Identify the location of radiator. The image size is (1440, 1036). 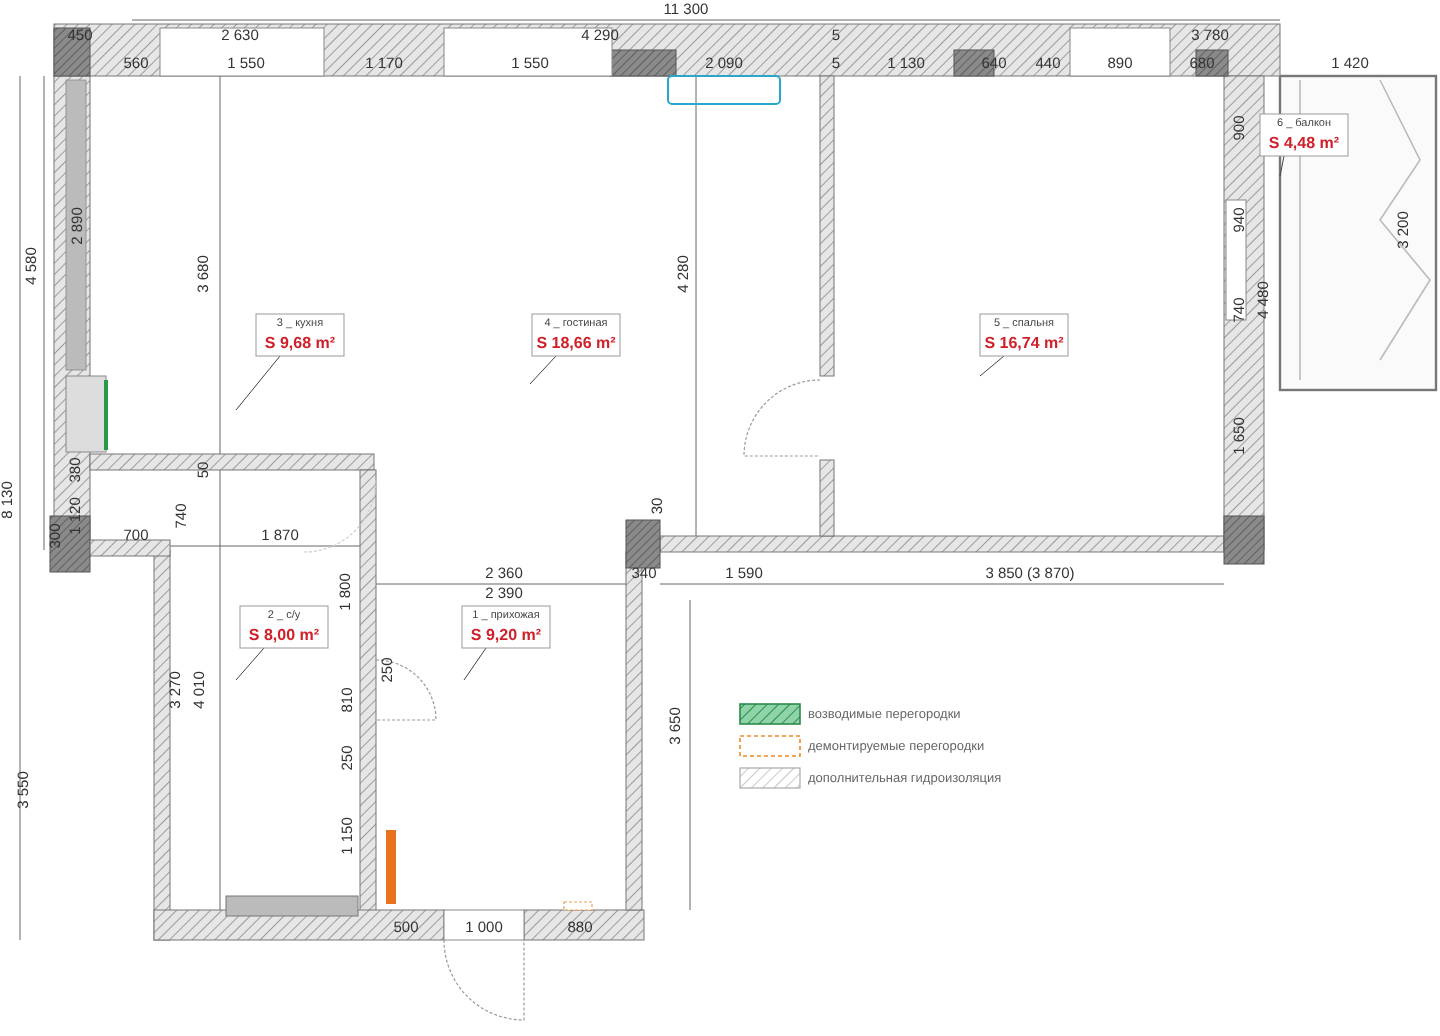
(391, 867).